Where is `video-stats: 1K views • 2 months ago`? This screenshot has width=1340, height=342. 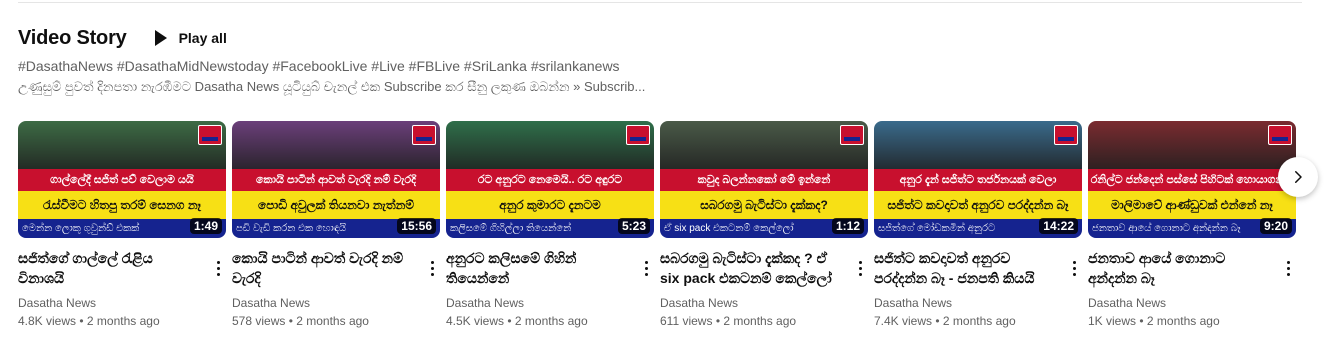
video-stats: 1K views • 2 months ago is located at coordinates (1154, 321).